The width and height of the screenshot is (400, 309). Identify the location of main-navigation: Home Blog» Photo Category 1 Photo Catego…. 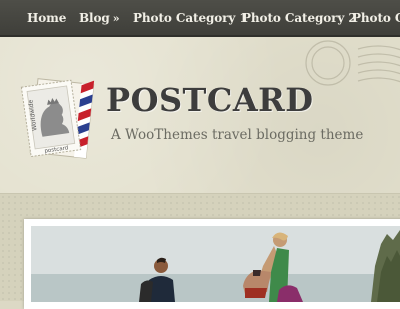
(200, 18).